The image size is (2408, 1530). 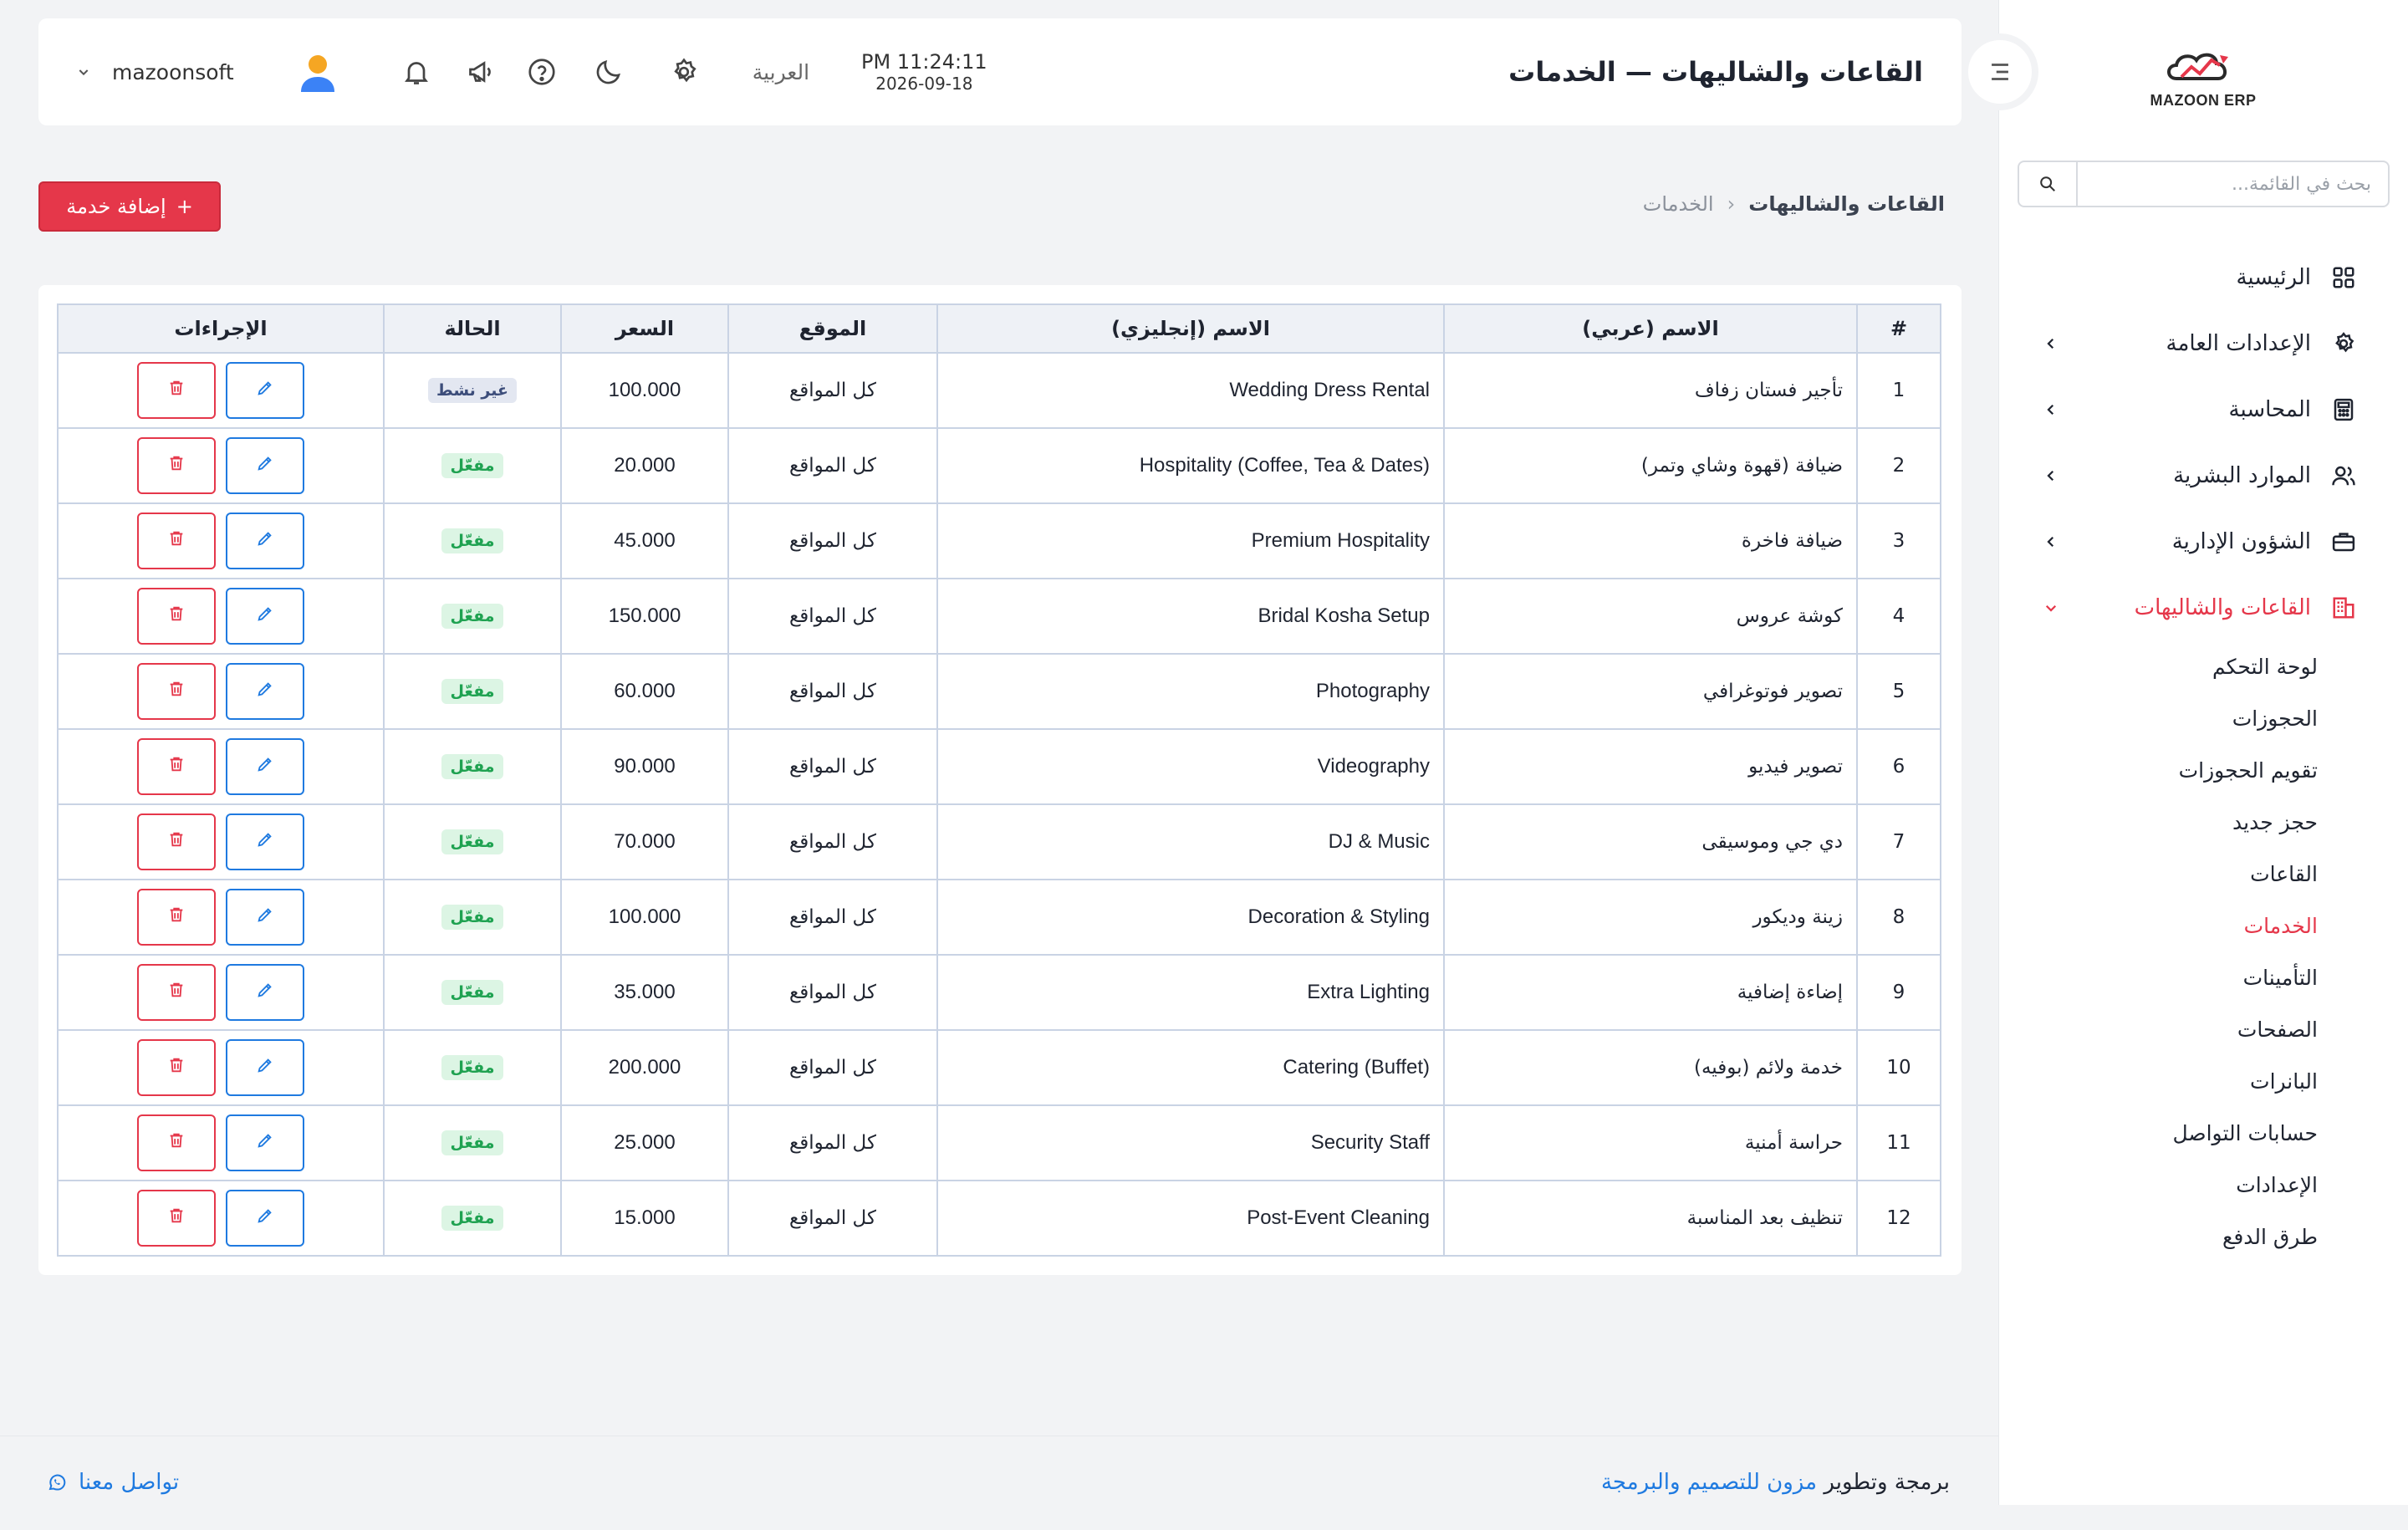 What do you see at coordinates (2158, 1236) in the screenshot?
I see `sidebar-subitem: طرق الدفع` at bounding box center [2158, 1236].